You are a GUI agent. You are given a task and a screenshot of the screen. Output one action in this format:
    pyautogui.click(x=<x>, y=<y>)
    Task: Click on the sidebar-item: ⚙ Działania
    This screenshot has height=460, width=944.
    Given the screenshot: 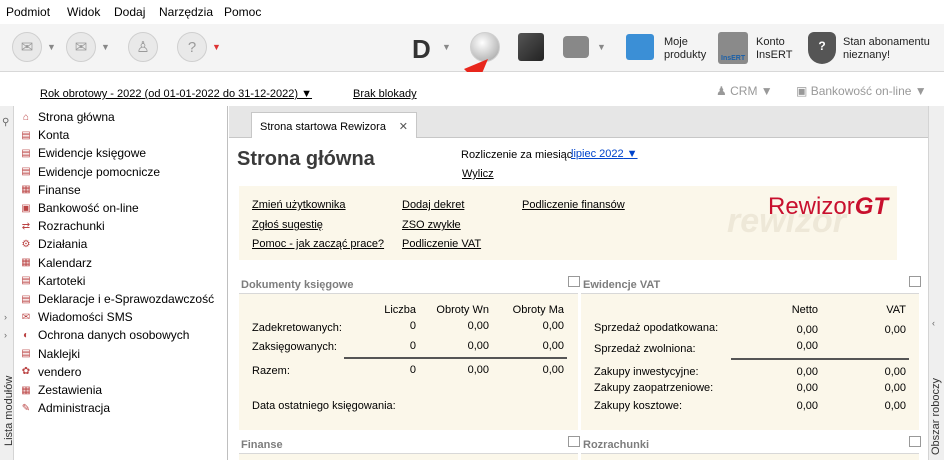 What is the action you would take?
    pyautogui.click(x=53, y=244)
    